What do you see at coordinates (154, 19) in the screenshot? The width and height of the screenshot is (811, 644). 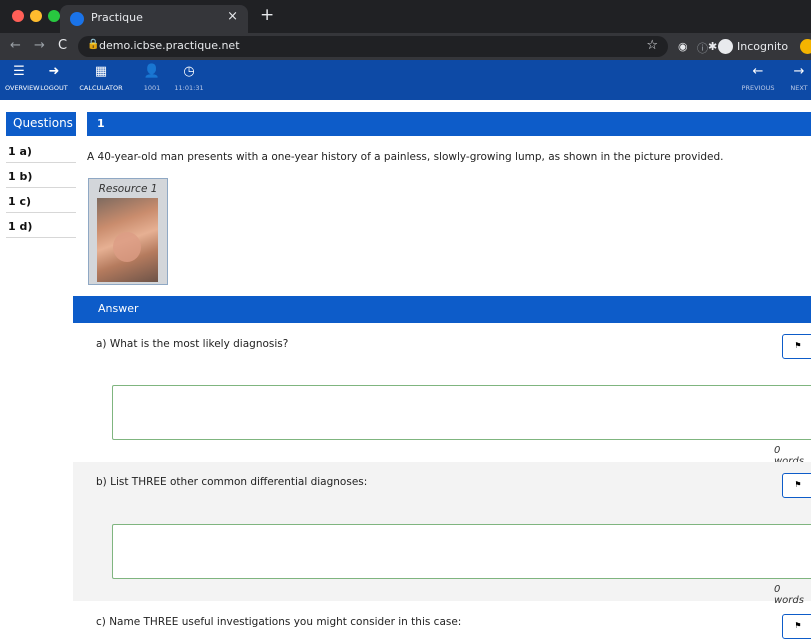 I see `browser-tab: Practique ×` at bounding box center [154, 19].